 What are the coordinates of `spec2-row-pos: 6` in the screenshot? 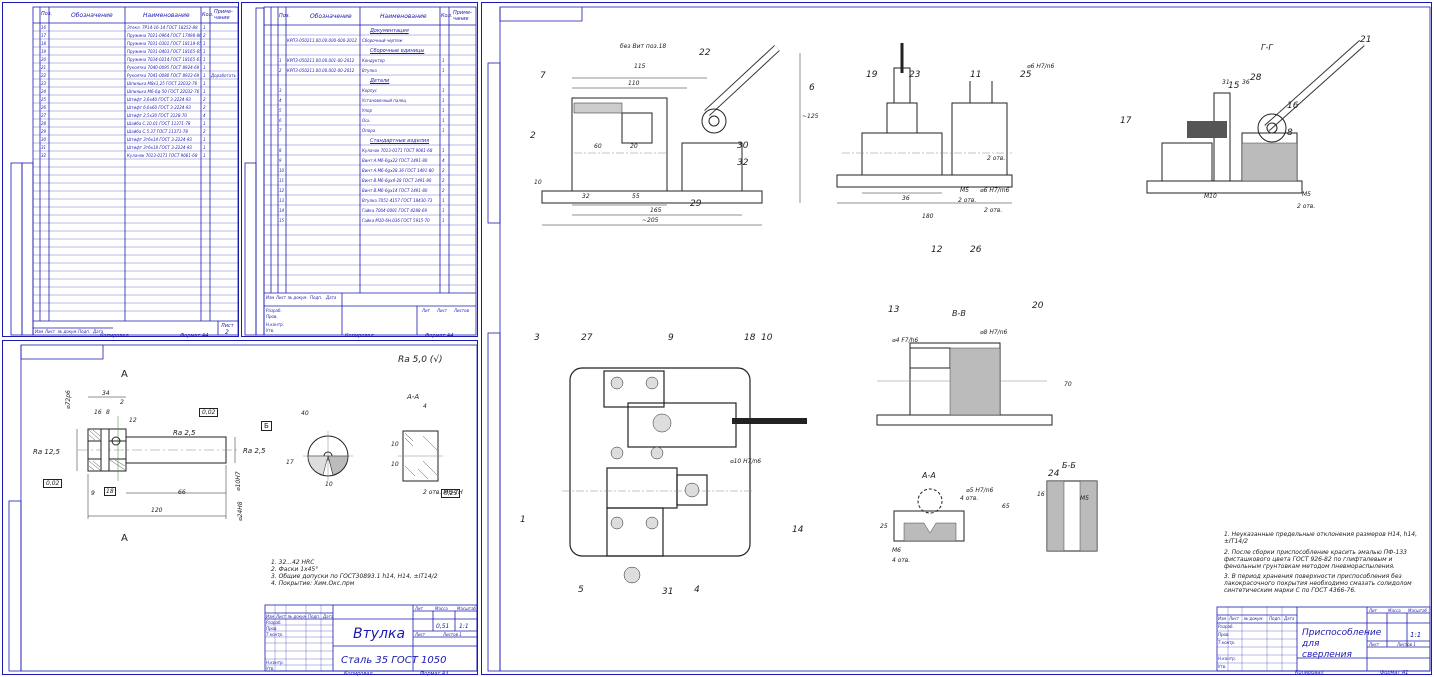 It's located at (280, 120).